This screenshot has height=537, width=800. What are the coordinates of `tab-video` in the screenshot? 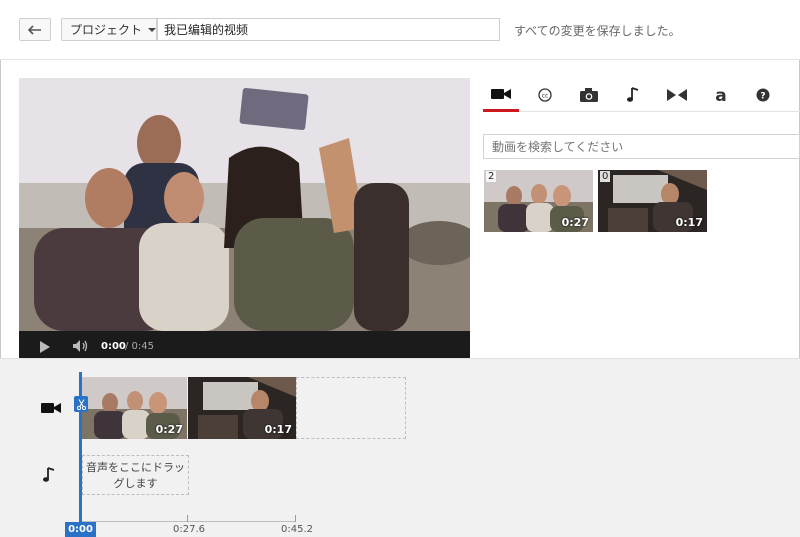 It's located at (501, 95).